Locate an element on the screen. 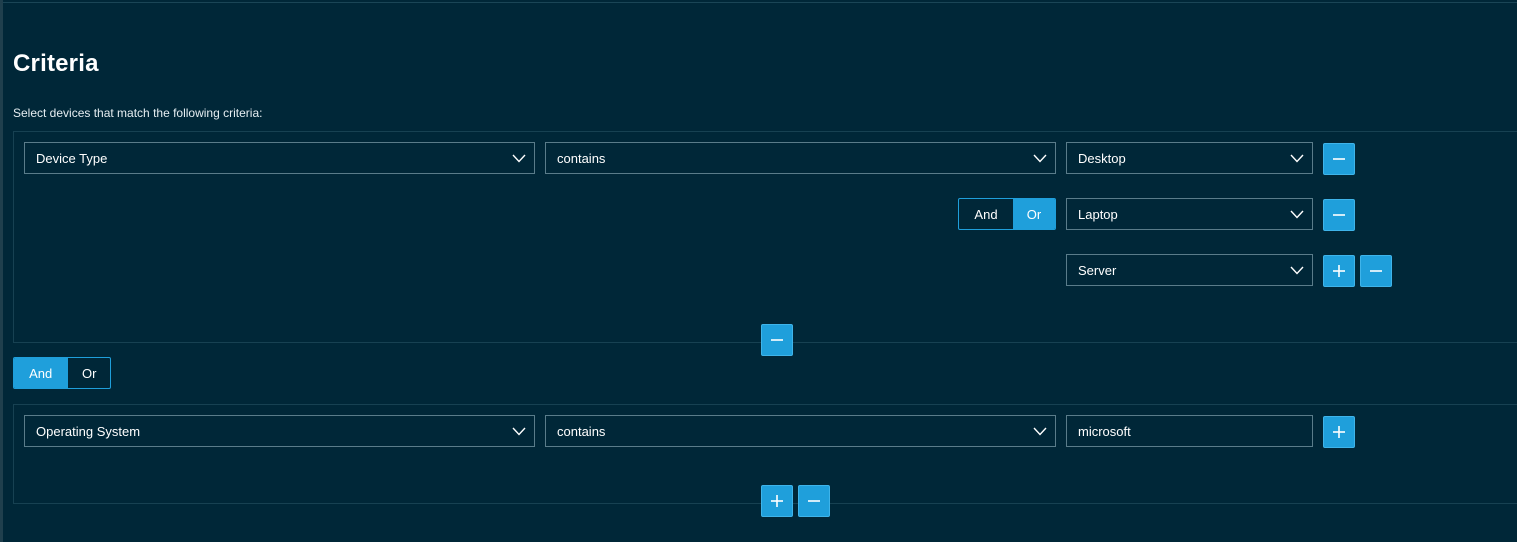  field-select-value: Device Type is located at coordinates (72, 158).